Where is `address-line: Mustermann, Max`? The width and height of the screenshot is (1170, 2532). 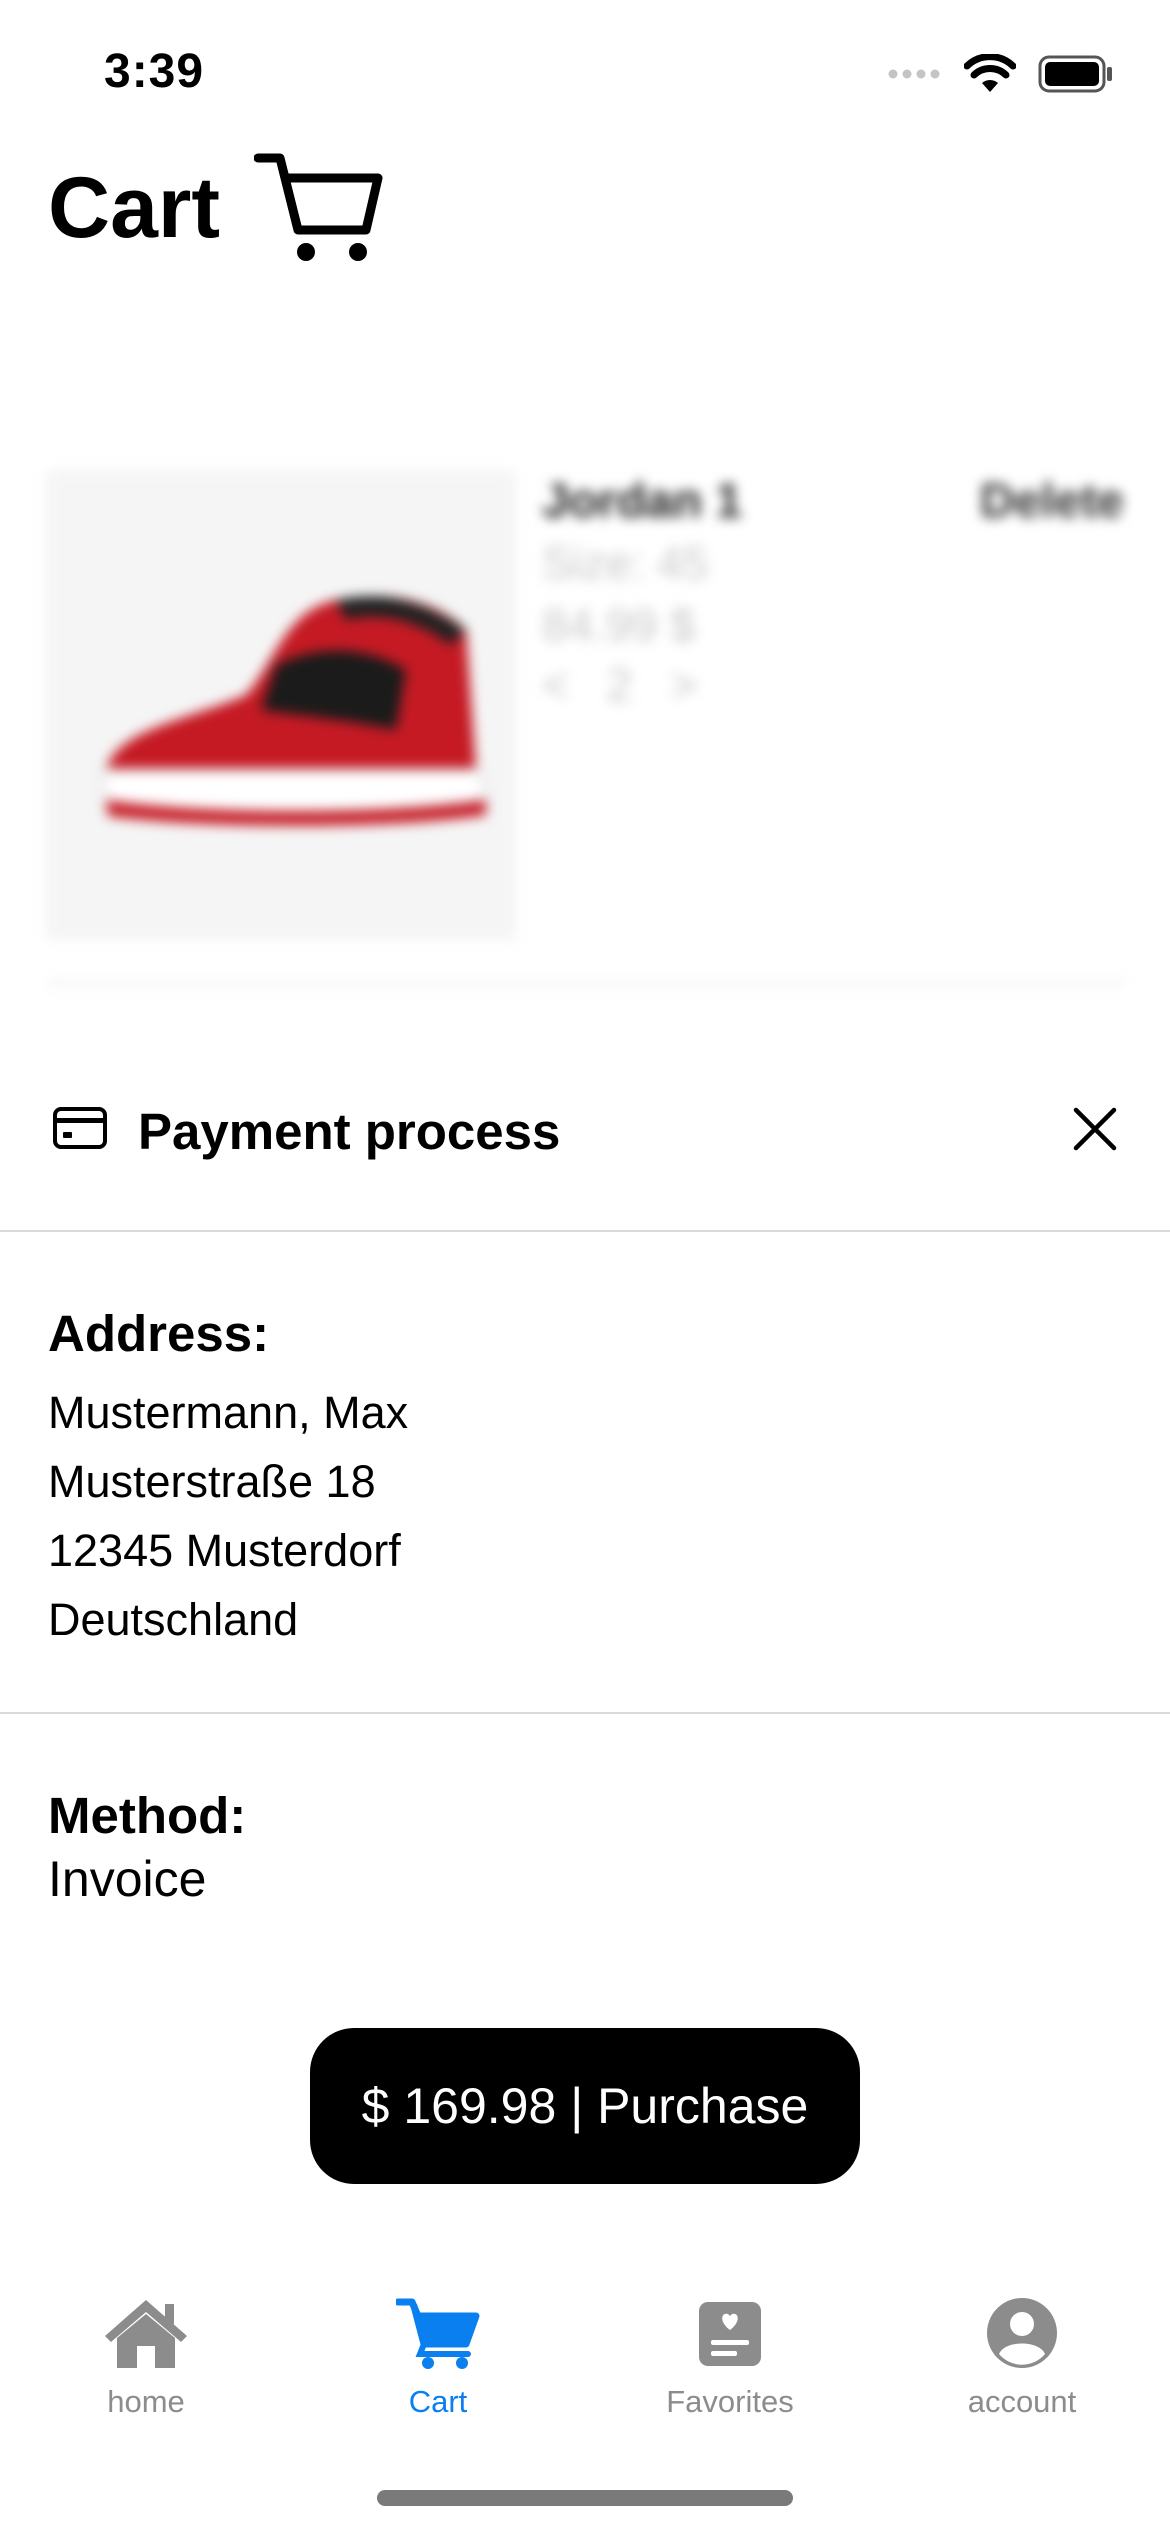 address-line: Mustermann, Max is located at coordinates (228, 1412).